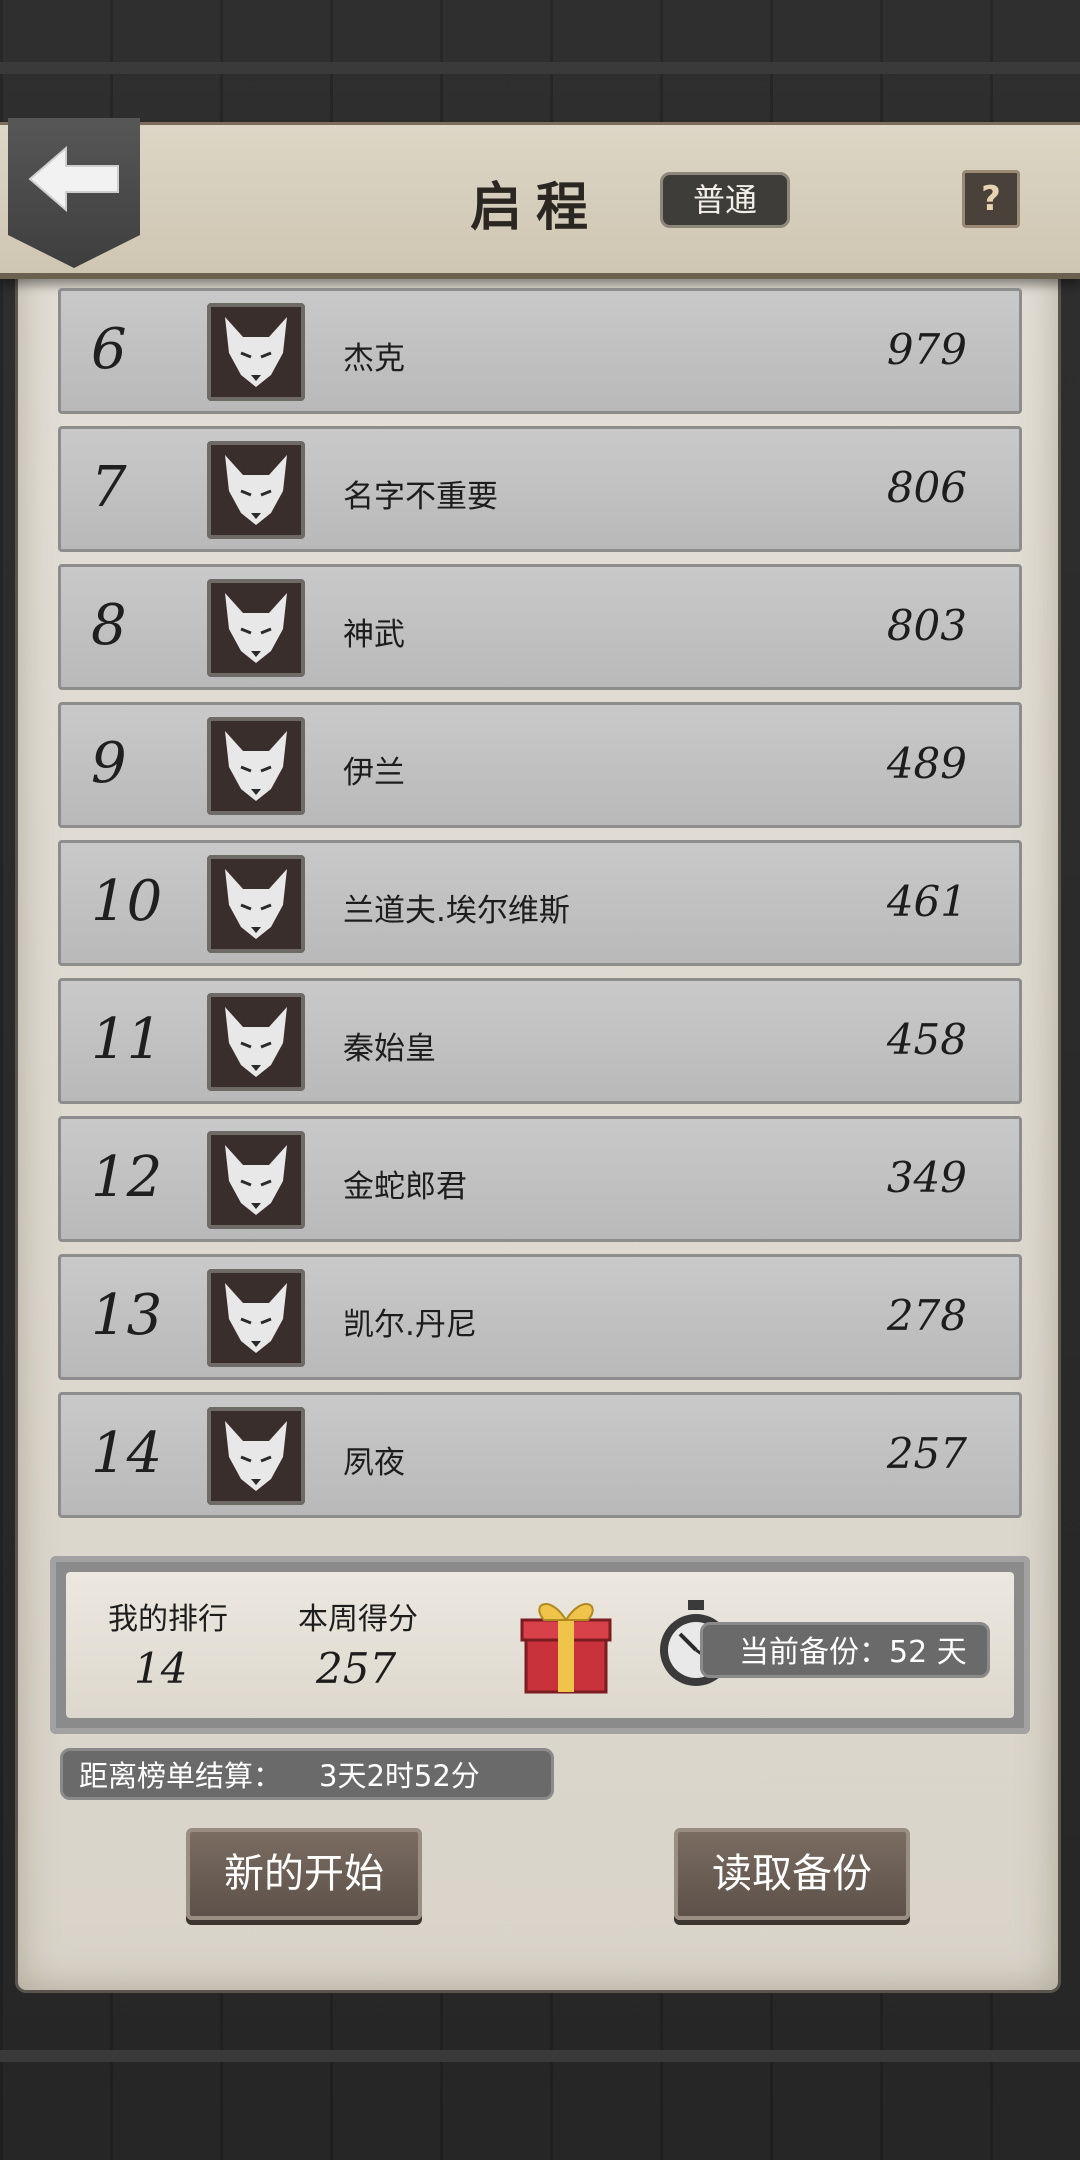 This screenshot has height=2160, width=1080. Describe the element at coordinates (540, 489) in the screenshot. I see `leaderboard-row: 7 名字不重要 806` at that location.